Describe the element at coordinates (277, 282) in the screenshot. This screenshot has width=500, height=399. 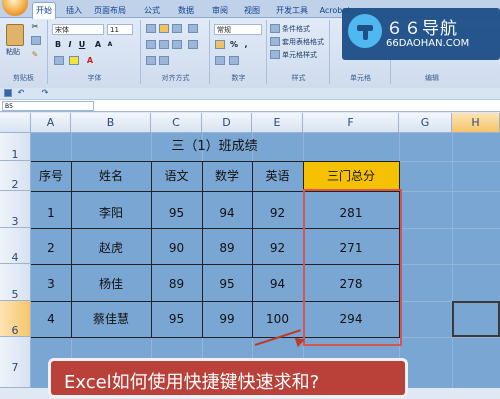
I see `cell-e5: 94` at that location.